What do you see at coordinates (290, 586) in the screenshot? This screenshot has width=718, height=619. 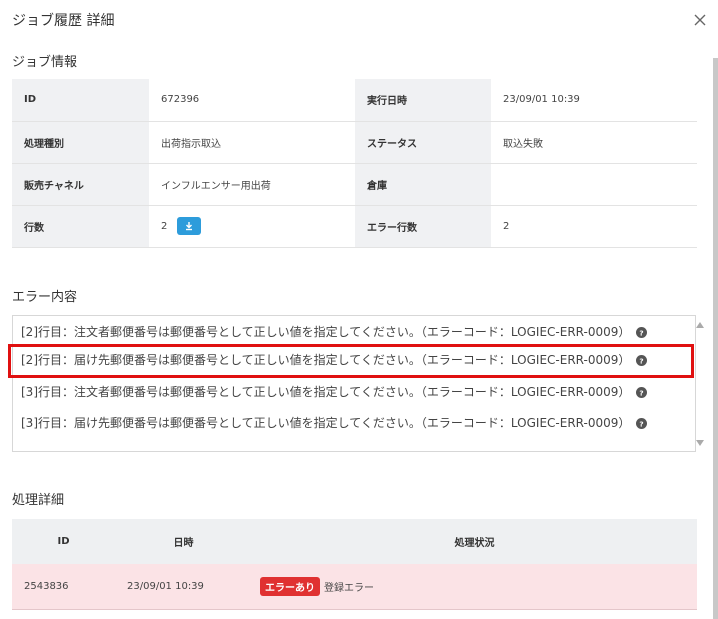 I see `error-badge: エラーあり` at bounding box center [290, 586].